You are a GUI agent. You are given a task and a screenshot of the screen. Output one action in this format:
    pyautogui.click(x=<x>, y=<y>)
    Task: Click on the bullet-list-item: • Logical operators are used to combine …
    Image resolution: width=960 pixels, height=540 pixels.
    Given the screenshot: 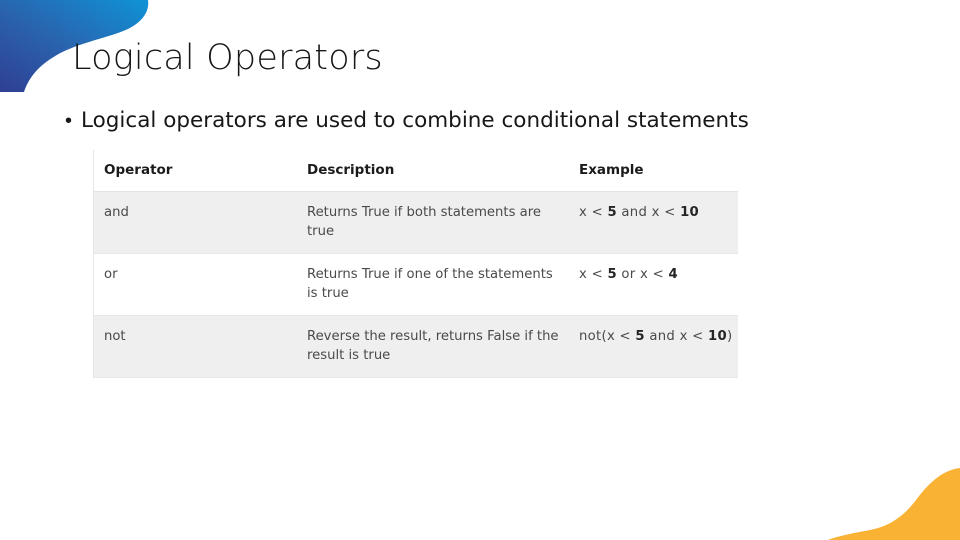 What is the action you would take?
    pyautogui.click(x=407, y=121)
    